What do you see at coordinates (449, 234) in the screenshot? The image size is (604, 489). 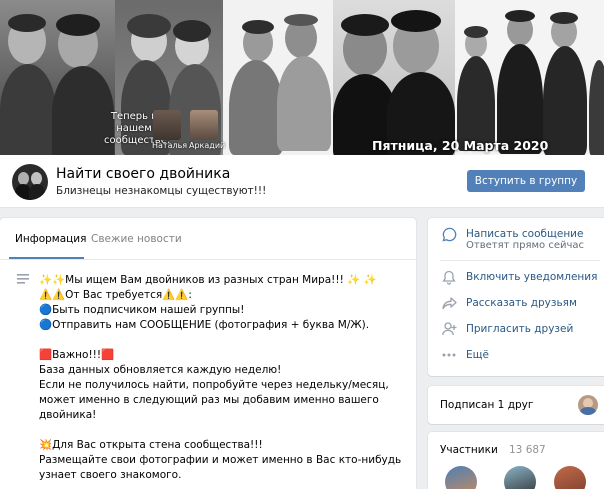 I see `message-icon` at bounding box center [449, 234].